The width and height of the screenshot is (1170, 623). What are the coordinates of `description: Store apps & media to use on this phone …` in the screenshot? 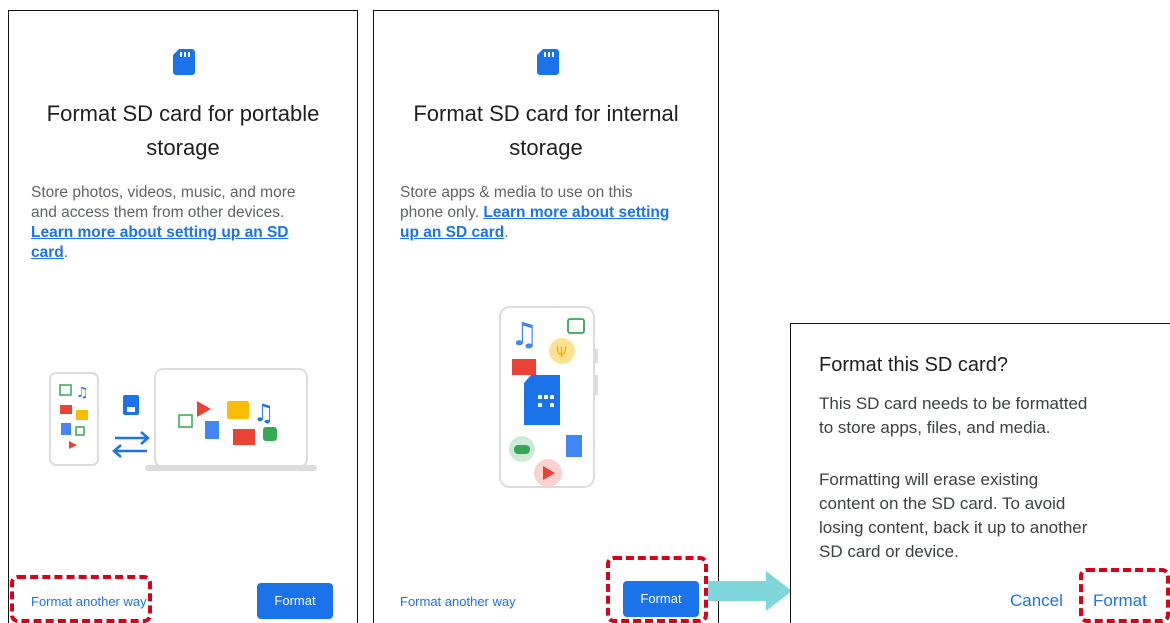 It's located at (535, 212).